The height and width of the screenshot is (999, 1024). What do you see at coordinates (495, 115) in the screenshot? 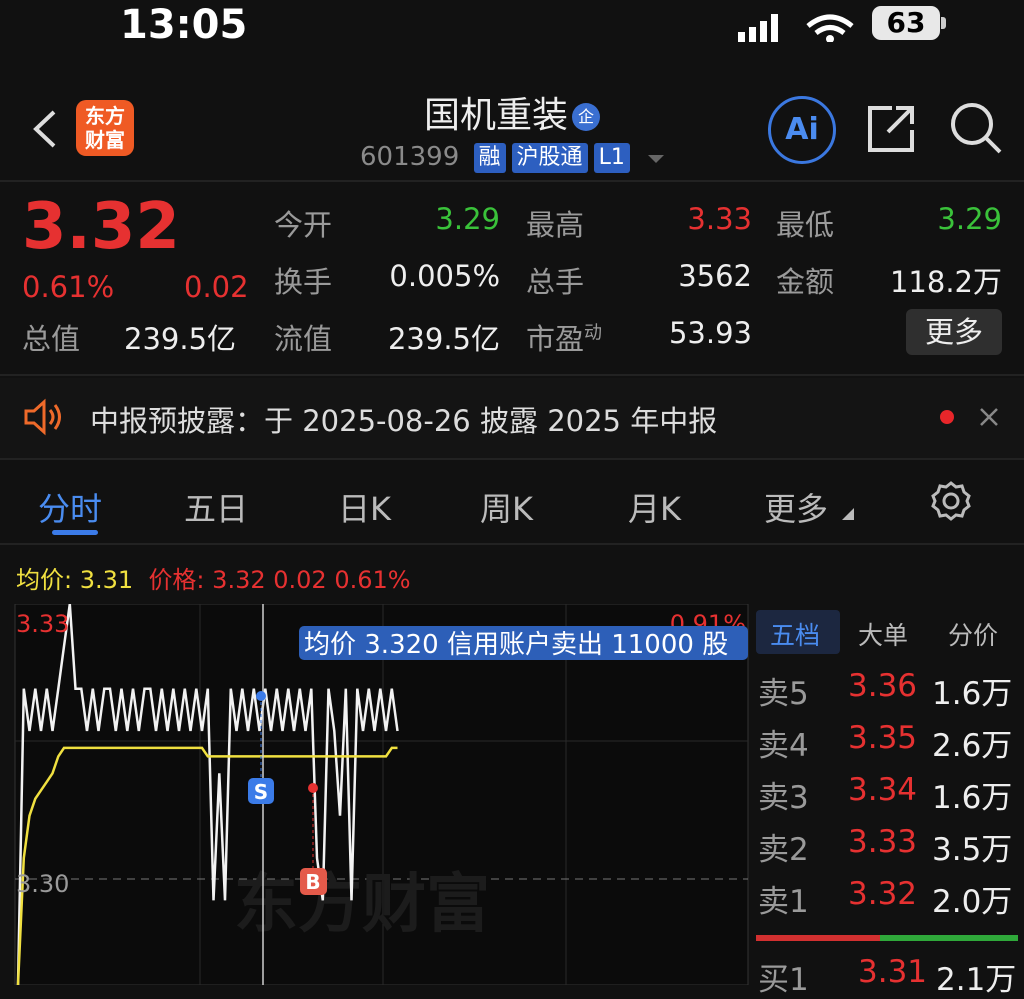
I see `stock-name-text: 国机重装` at bounding box center [495, 115].